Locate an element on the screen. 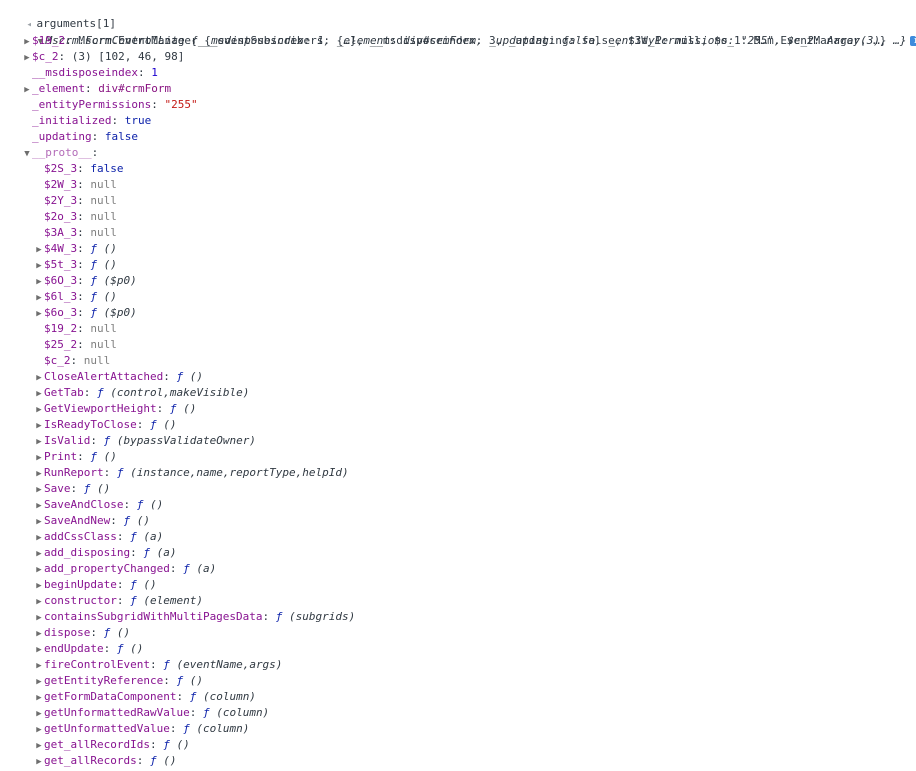 The image size is (916, 771). proto-property-row: ▶ GetTab: ƒ (control,makeVisible) is located at coordinates (141, 393).